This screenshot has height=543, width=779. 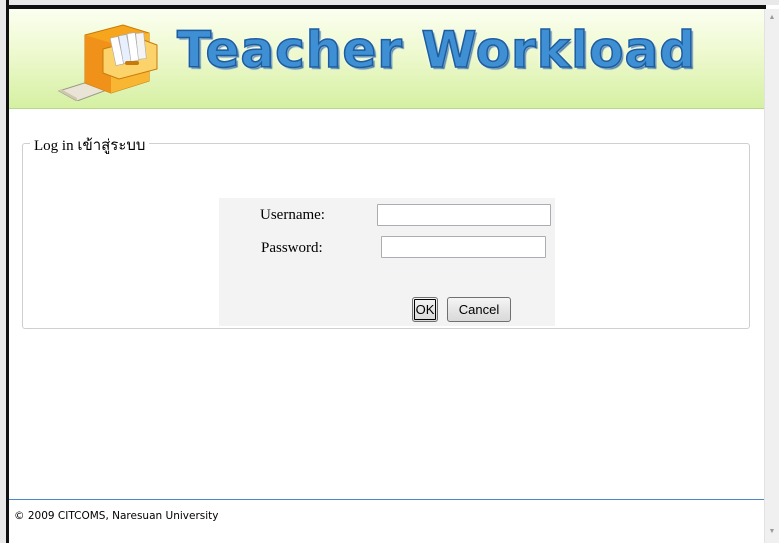 I want to click on vertical-scrollbar: ▲ ▼, so click(x=771, y=276).